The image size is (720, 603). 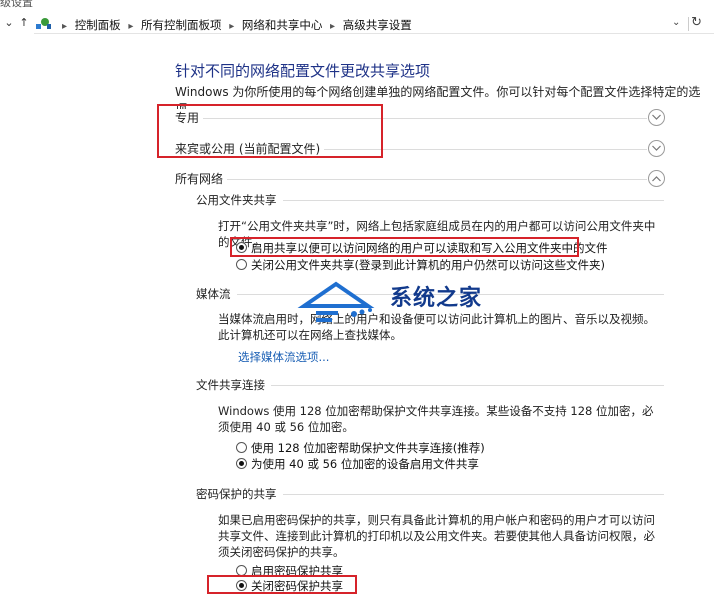 I want to click on control-panel-icon, so click(x=43, y=23).